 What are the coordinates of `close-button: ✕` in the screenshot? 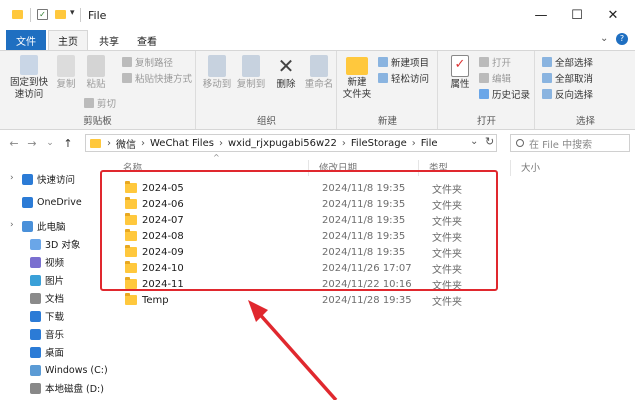 It's located at (612, 15).